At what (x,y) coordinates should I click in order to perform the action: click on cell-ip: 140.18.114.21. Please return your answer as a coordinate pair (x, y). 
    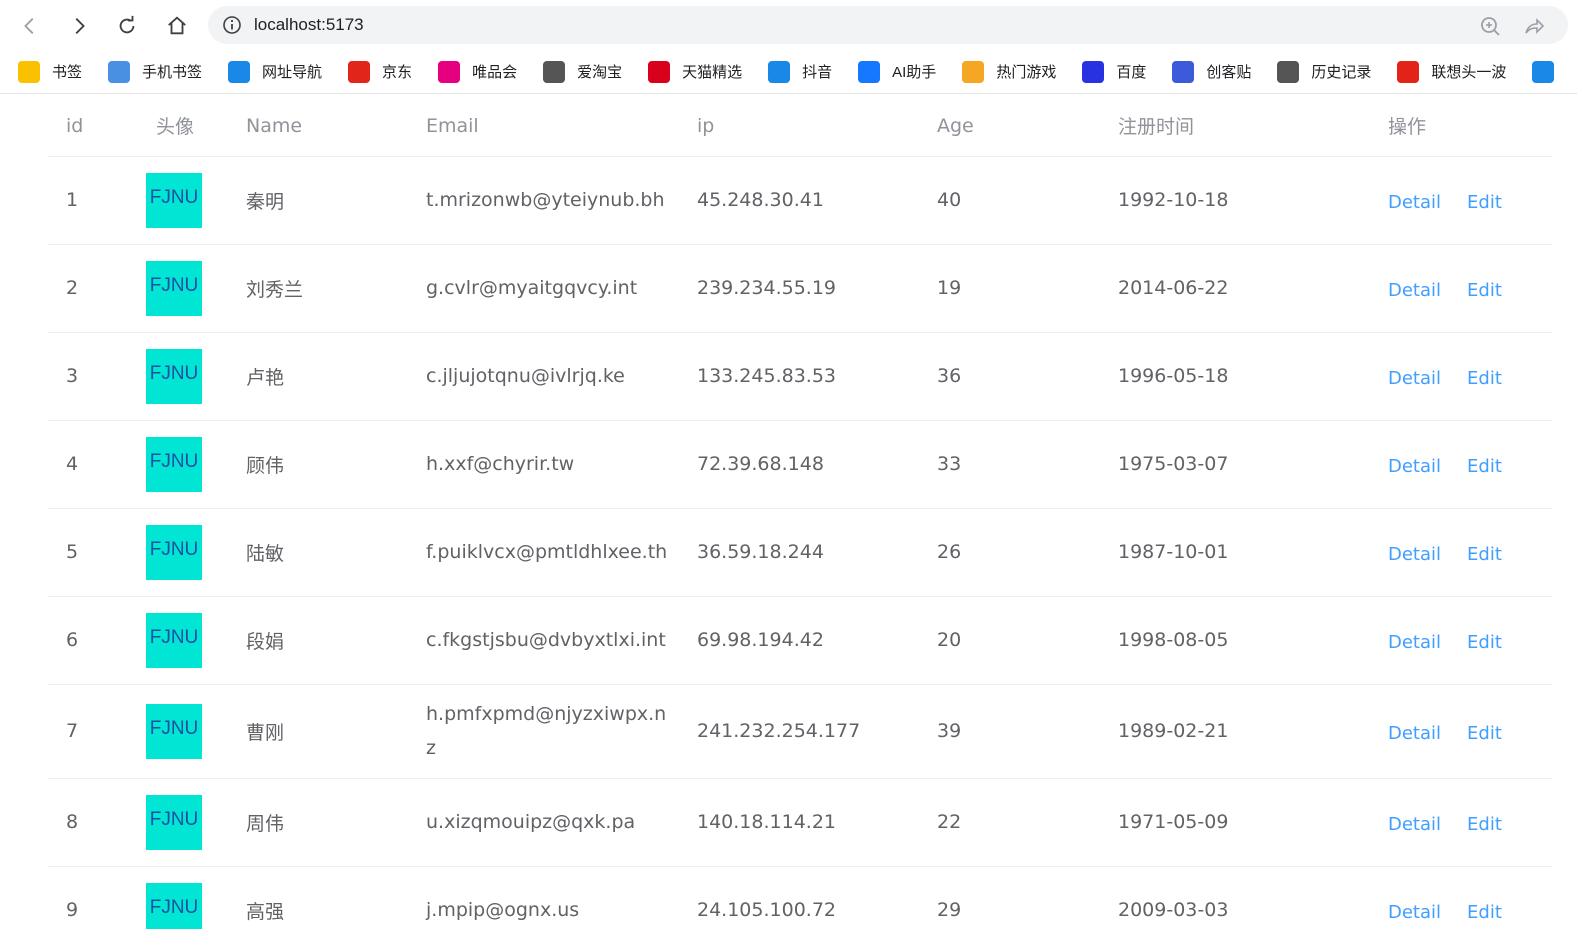
    Looking at the image, I should click on (799, 822).